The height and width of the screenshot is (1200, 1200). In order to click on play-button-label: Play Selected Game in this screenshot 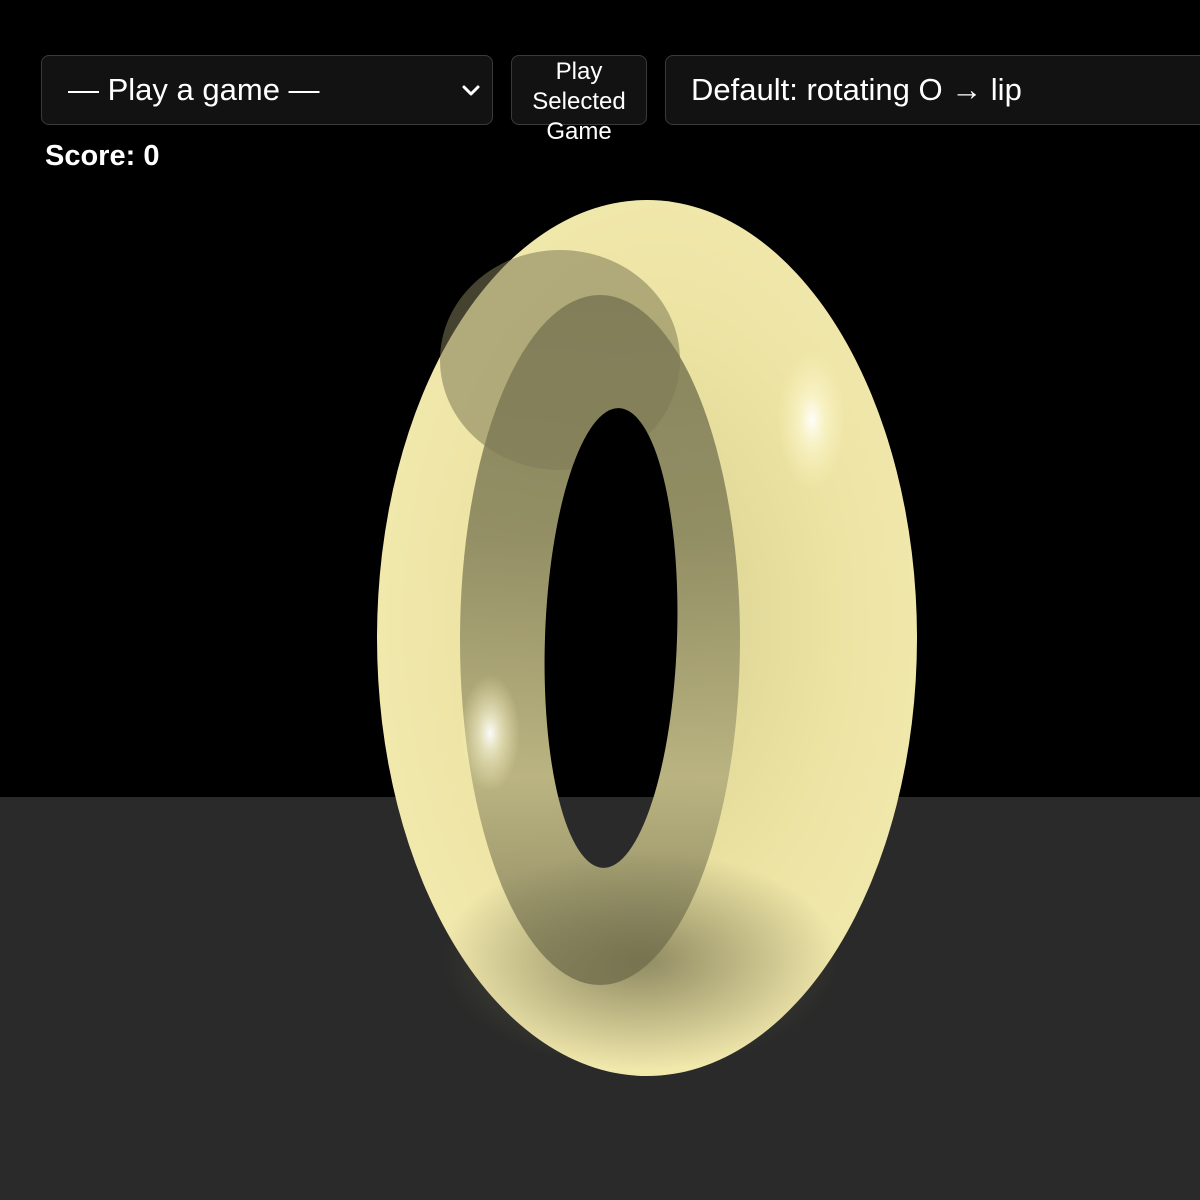, I will do `click(579, 101)`.